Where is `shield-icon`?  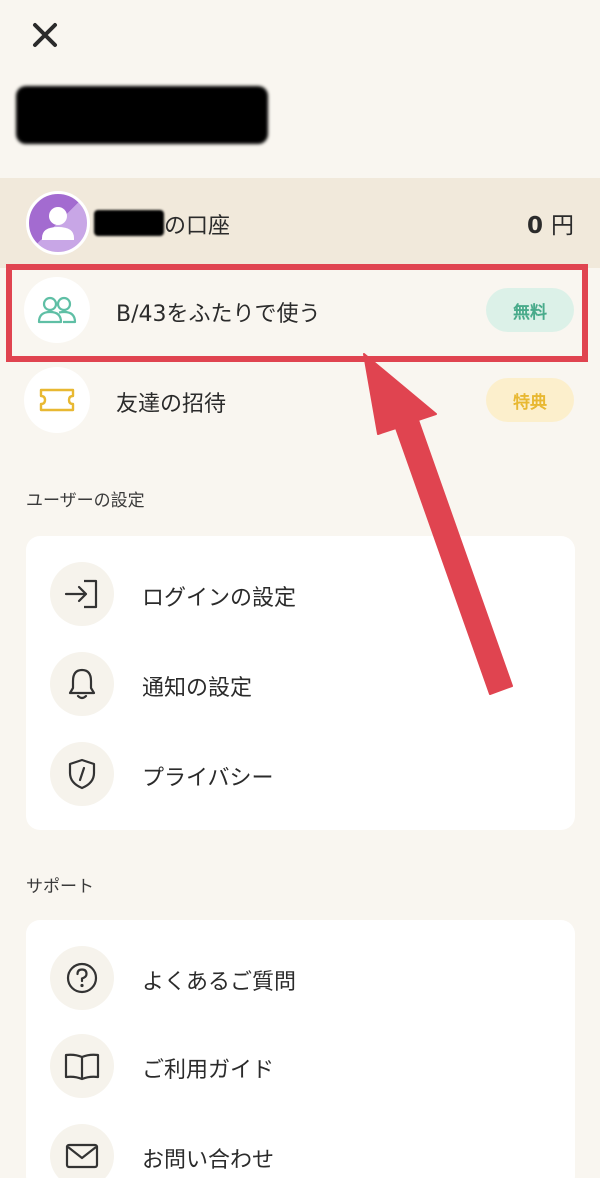 shield-icon is located at coordinates (82, 774).